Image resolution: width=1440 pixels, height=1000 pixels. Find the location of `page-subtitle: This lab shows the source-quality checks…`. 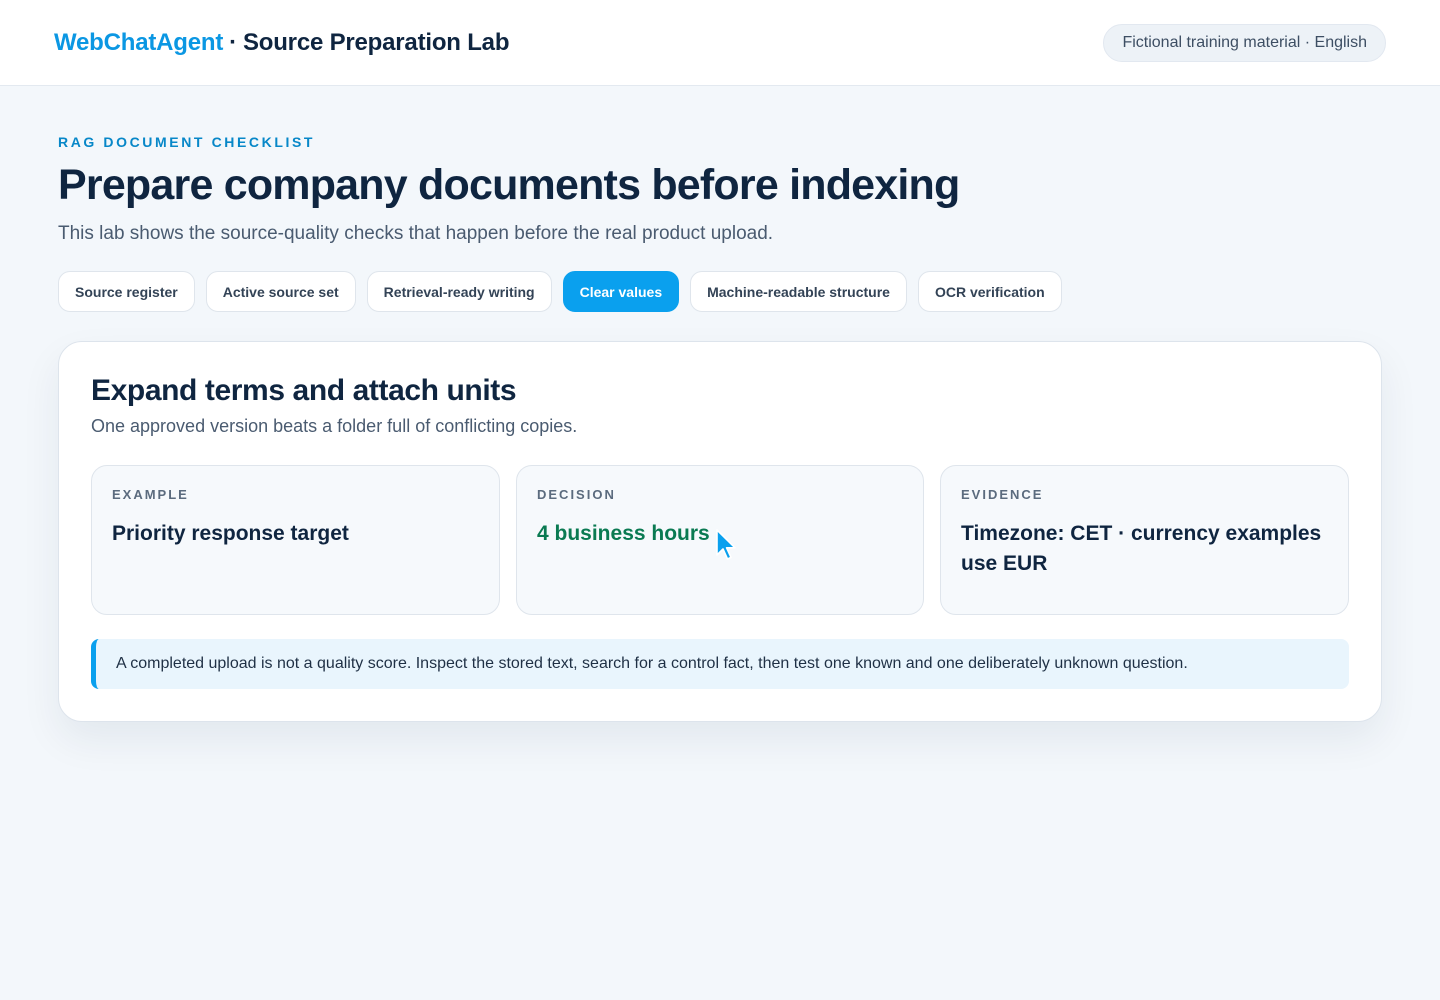

page-subtitle: This lab shows the source-quality checks… is located at coordinates (416, 234).